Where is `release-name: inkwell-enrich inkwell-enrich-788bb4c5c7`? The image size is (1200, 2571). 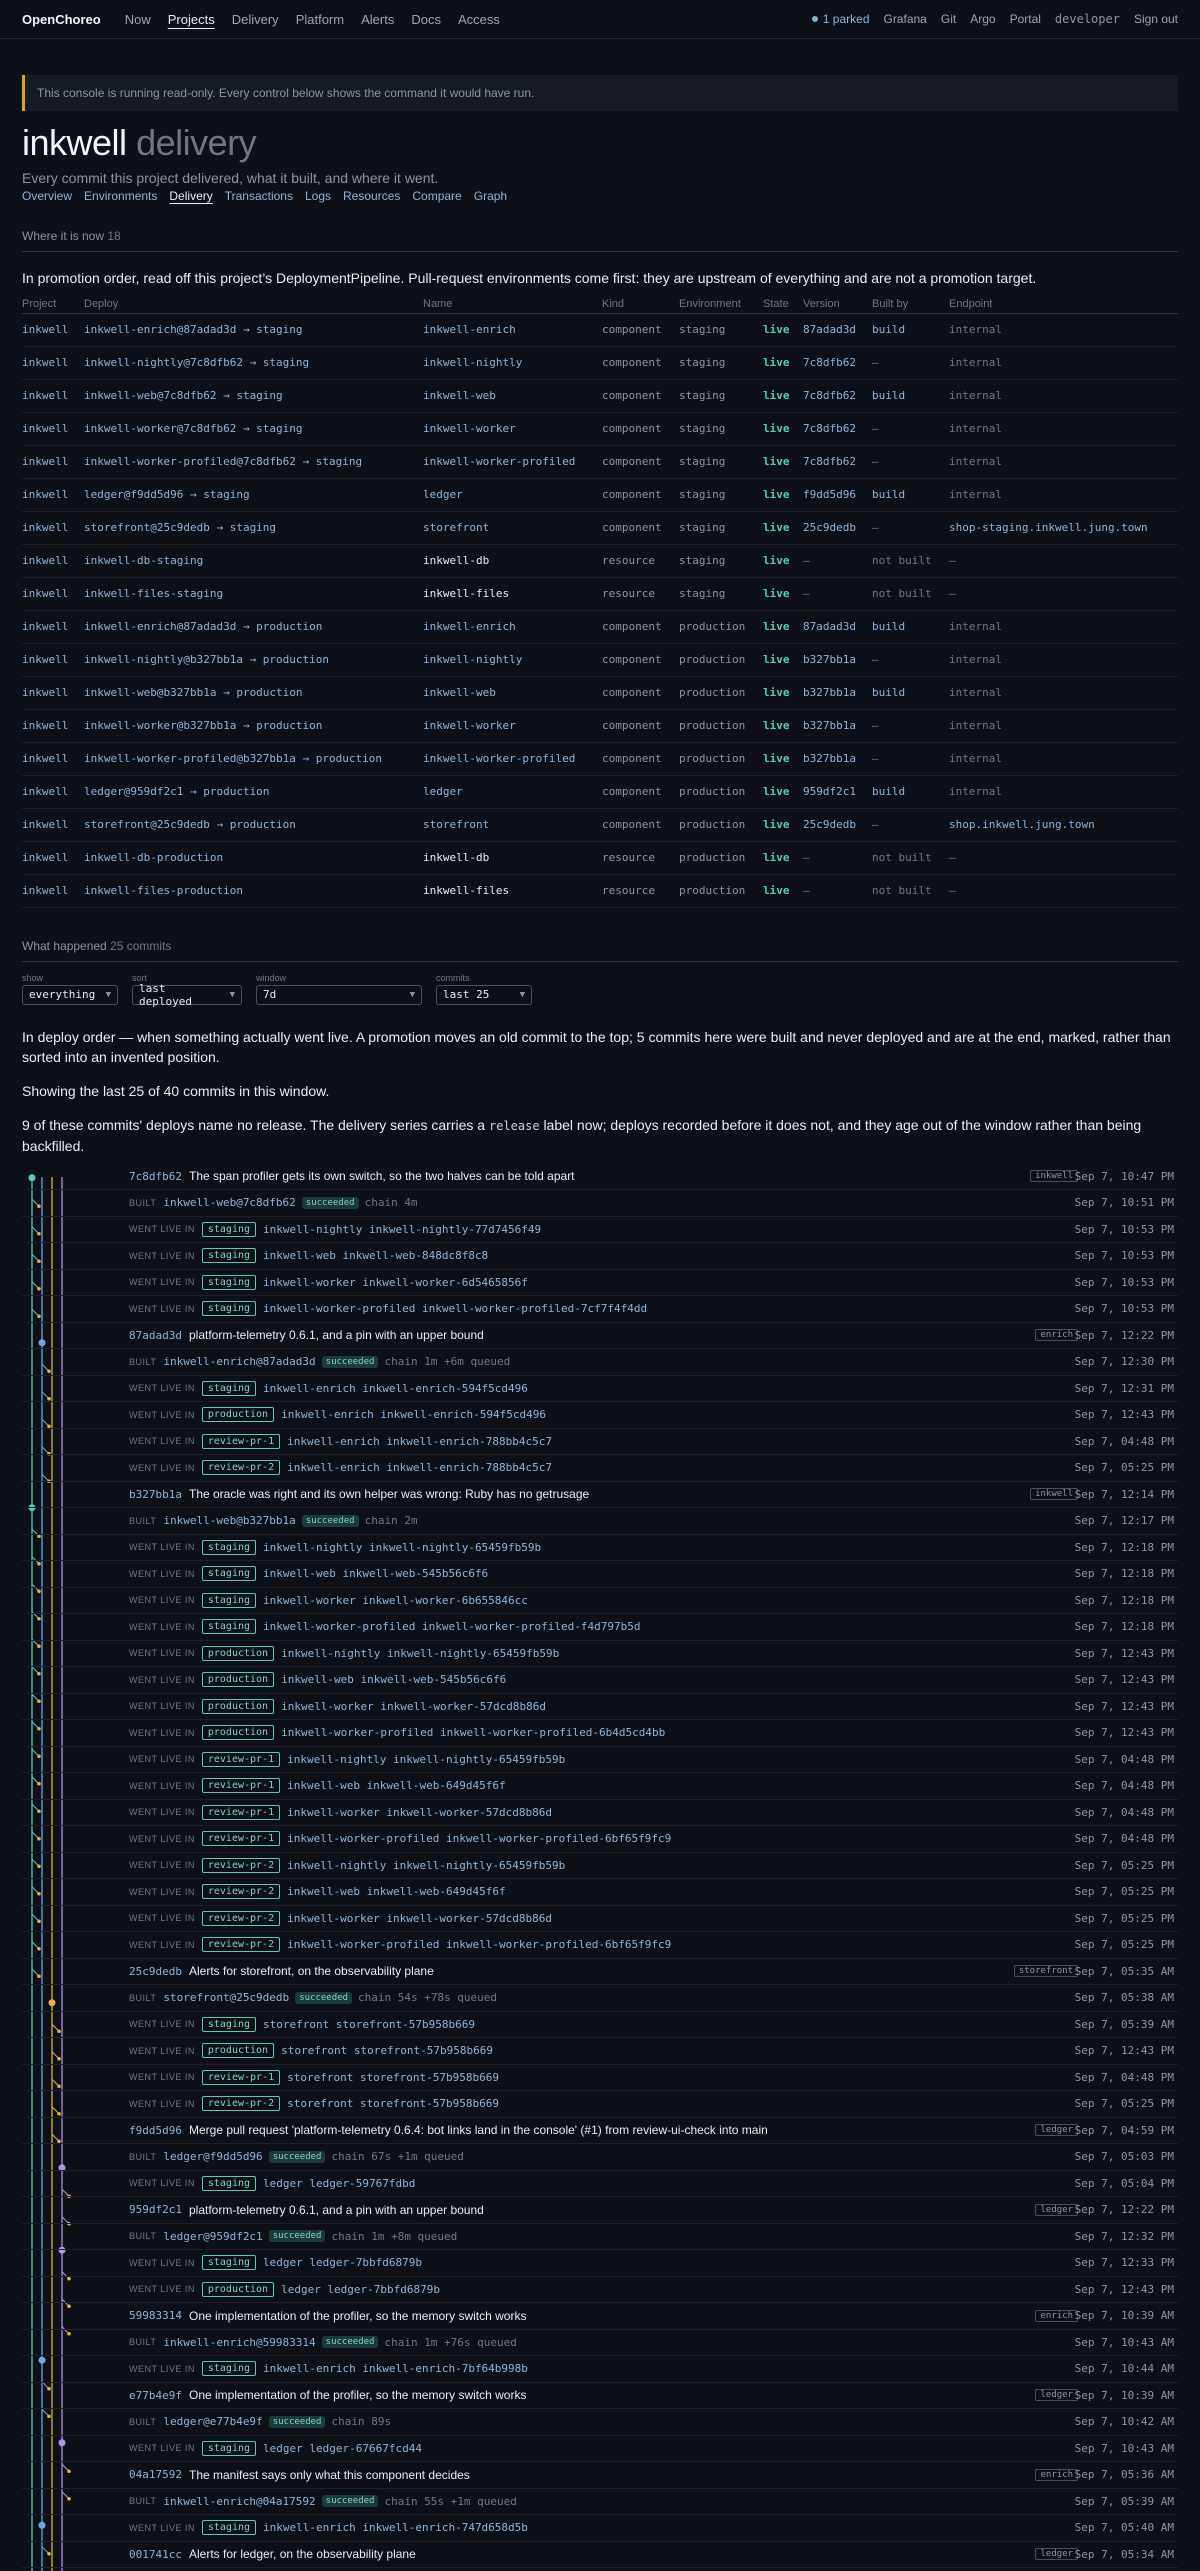 release-name: inkwell-enrich inkwell-enrich-788bb4c5c7 is located at coordinates (419, 1467).